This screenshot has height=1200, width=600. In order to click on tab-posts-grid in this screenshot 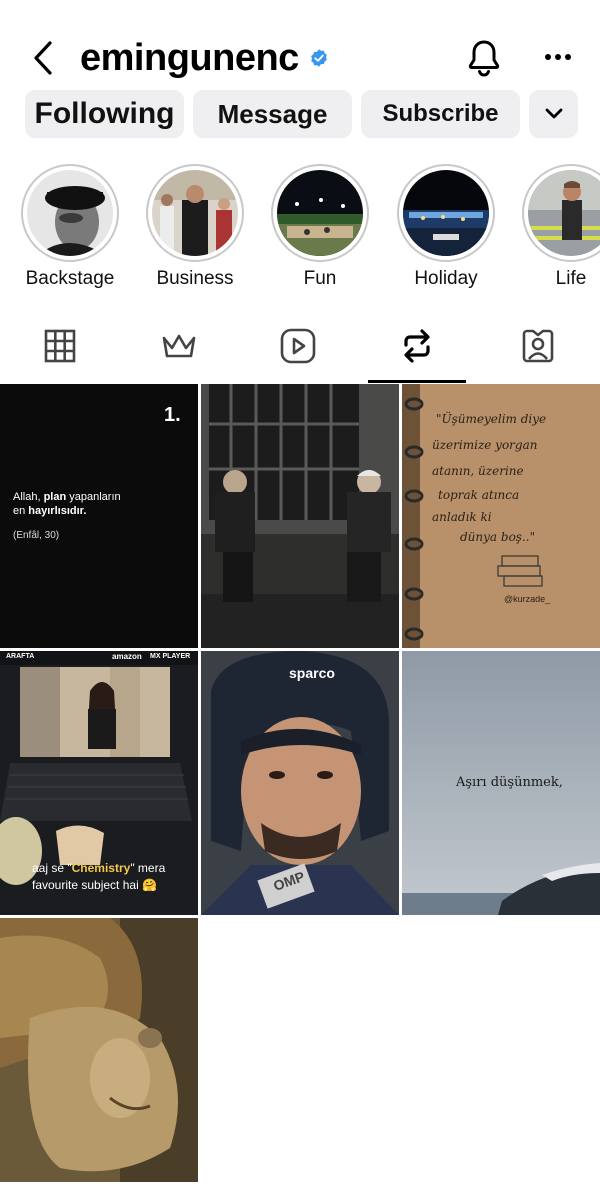, I will do `click(60, 350)`.